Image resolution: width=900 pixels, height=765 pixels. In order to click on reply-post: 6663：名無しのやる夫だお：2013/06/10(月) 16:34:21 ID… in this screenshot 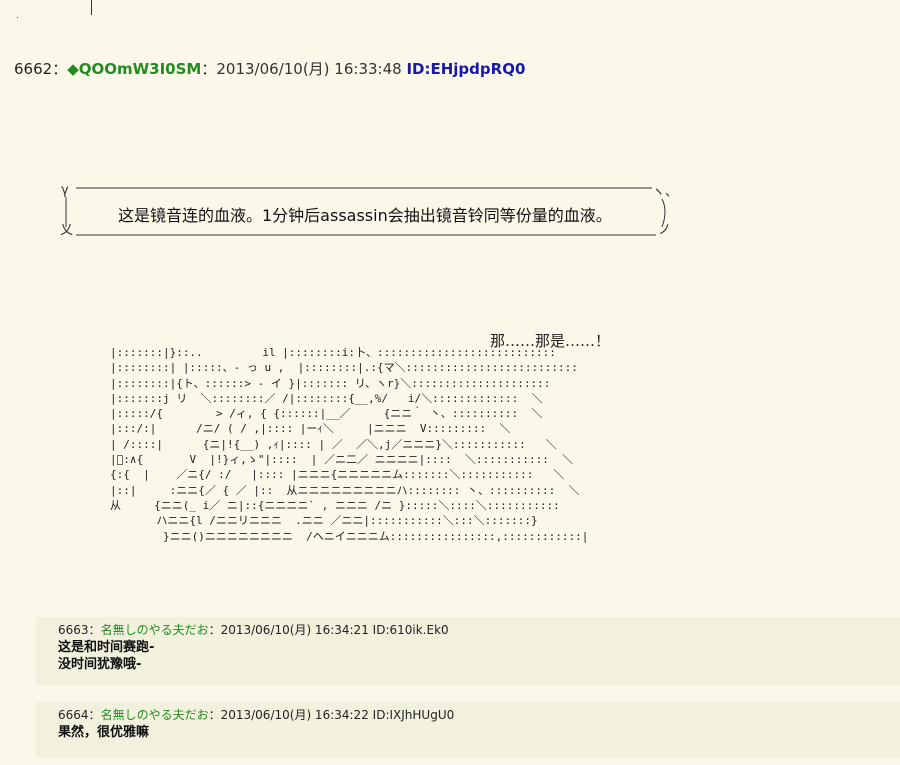, I will do `click(468, 651)`.